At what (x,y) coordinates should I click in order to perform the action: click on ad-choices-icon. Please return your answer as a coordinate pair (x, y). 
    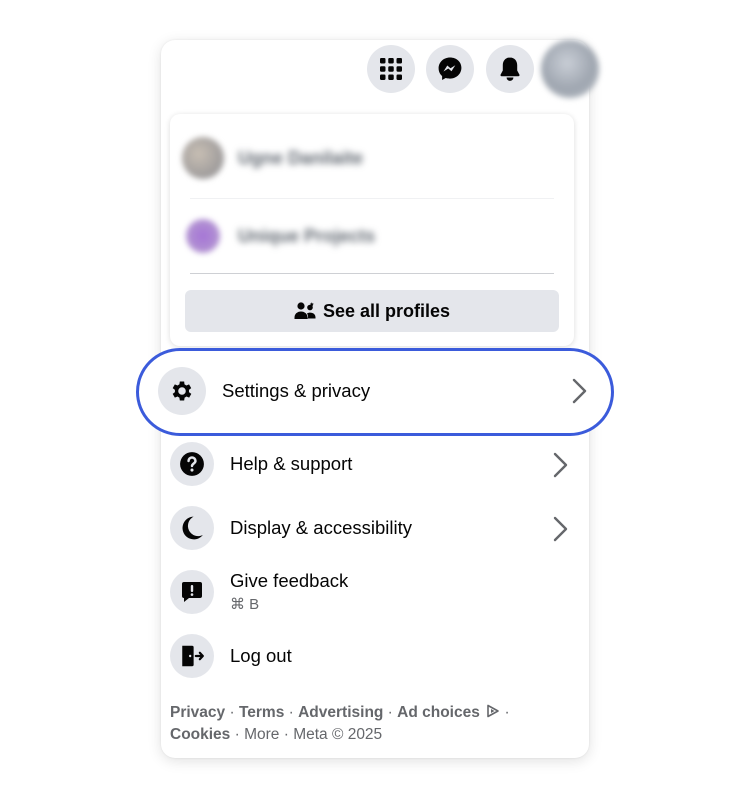
    Looking at the image, I should click on (493, 711).